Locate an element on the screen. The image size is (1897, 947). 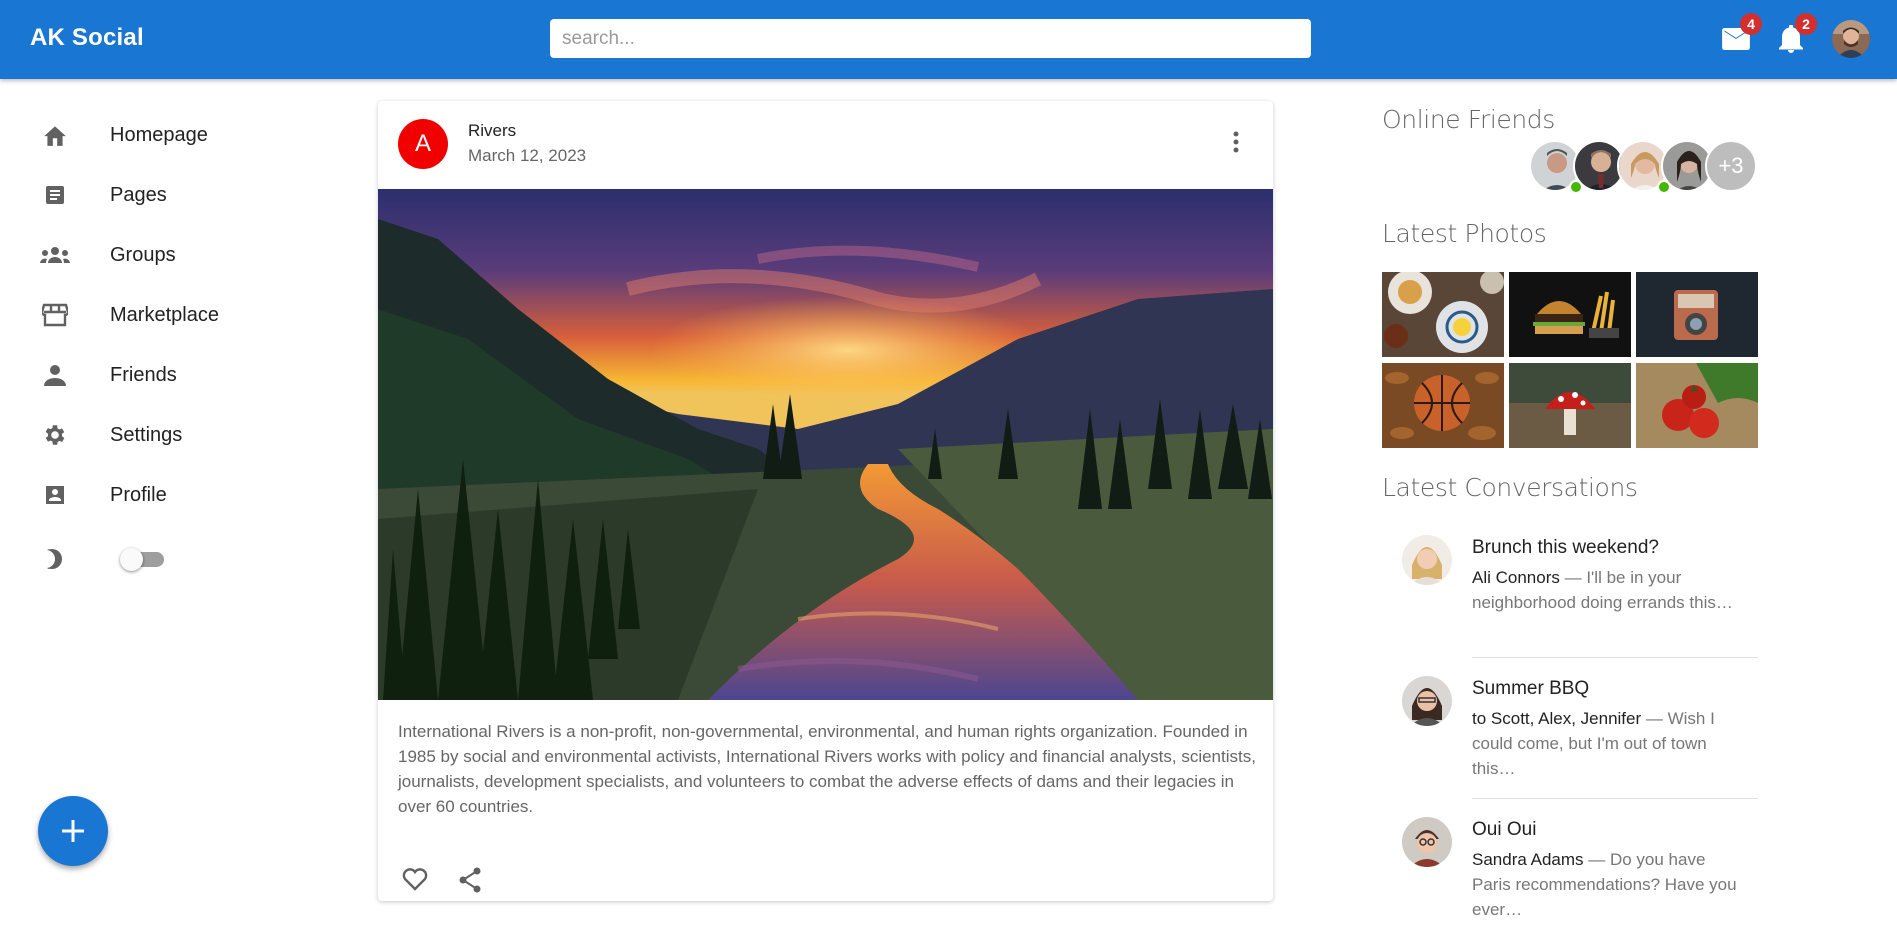
moon-icon is located at coordinates (55, 559).